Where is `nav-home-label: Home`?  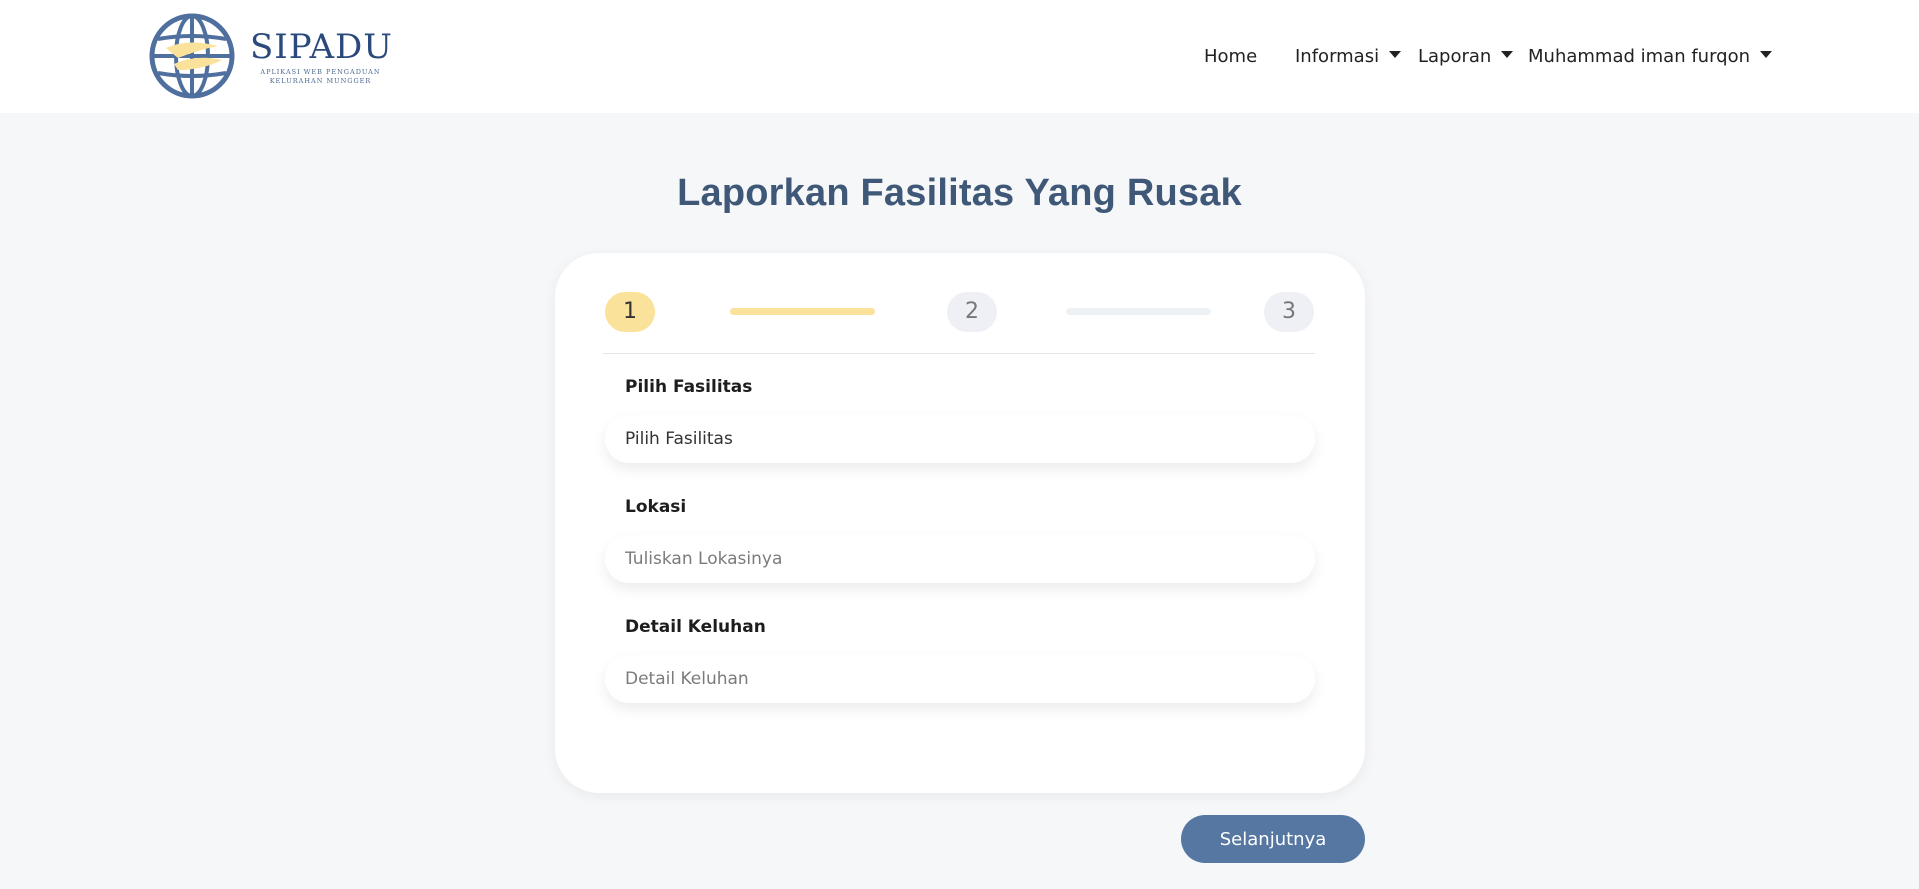 nav-home-label: Home is located at coordinates (1231, 56).